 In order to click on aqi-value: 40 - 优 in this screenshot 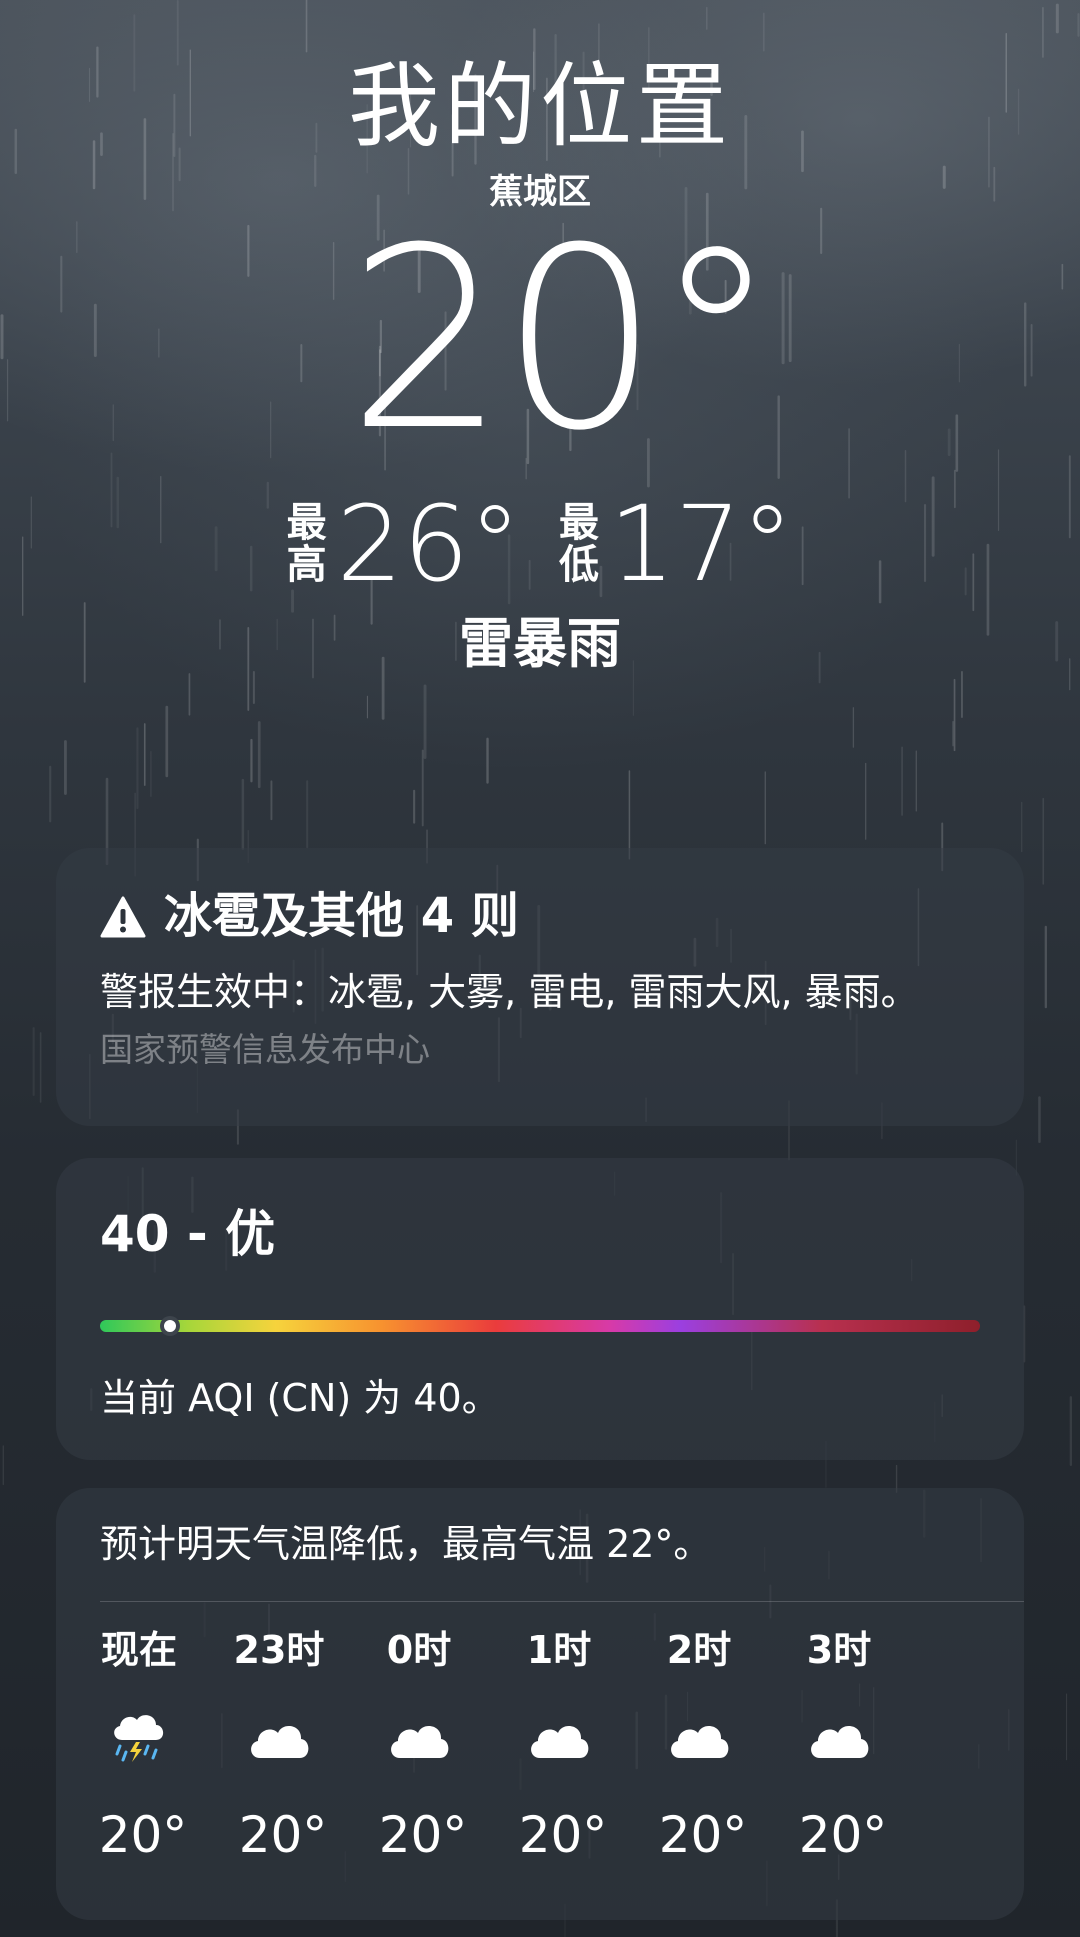, I will do `click(188, 1234)`.